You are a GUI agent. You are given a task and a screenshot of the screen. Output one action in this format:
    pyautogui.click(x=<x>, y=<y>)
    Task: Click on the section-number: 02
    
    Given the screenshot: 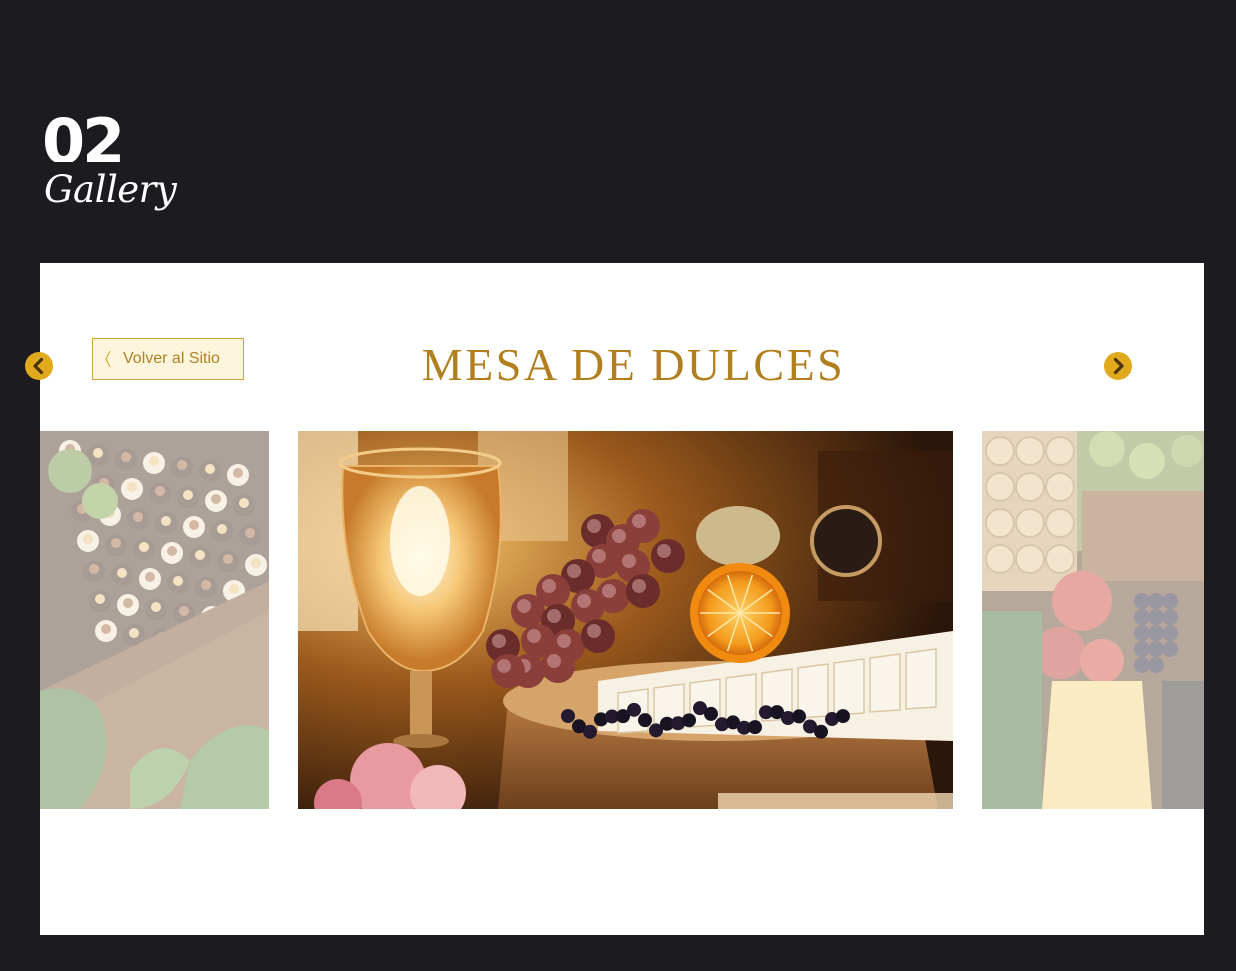 What is the action you would take?
    pyautogui.click(x=82, y=134)
    